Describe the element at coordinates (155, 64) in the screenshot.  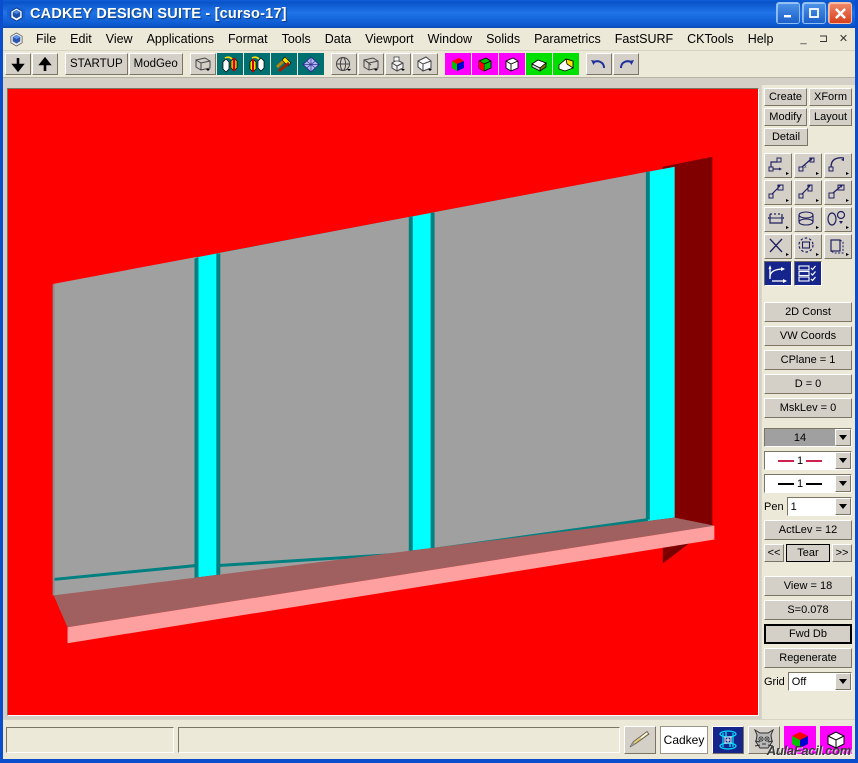
I see `modgeo-button: ModGeo` at that location.